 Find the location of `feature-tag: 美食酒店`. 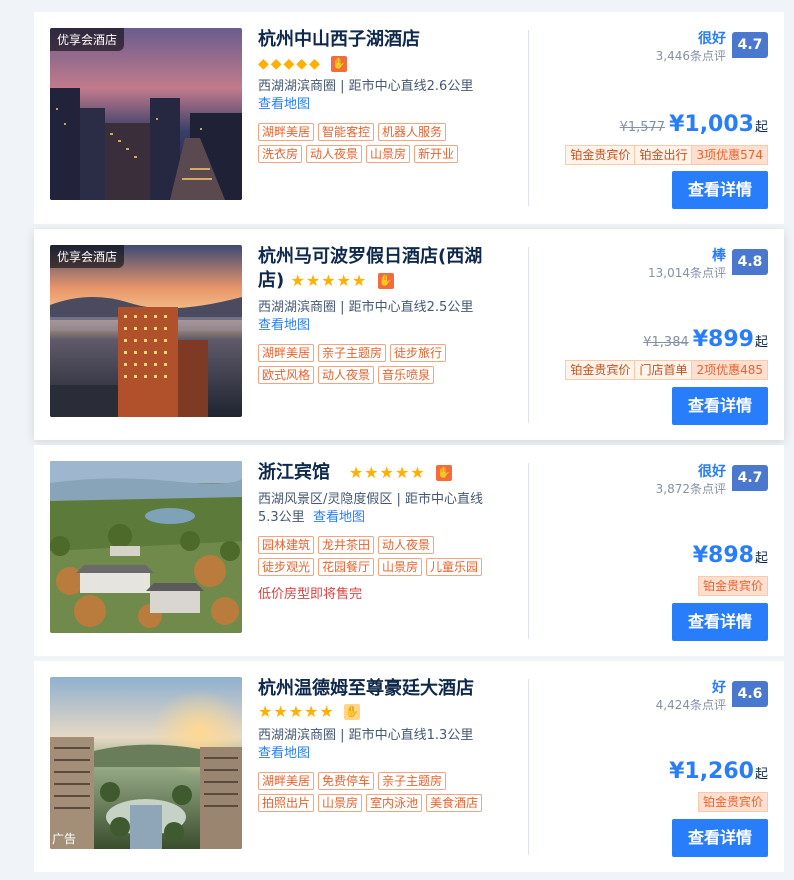

feature-tag: 美食酒店 is located at coordinates (454, 803).